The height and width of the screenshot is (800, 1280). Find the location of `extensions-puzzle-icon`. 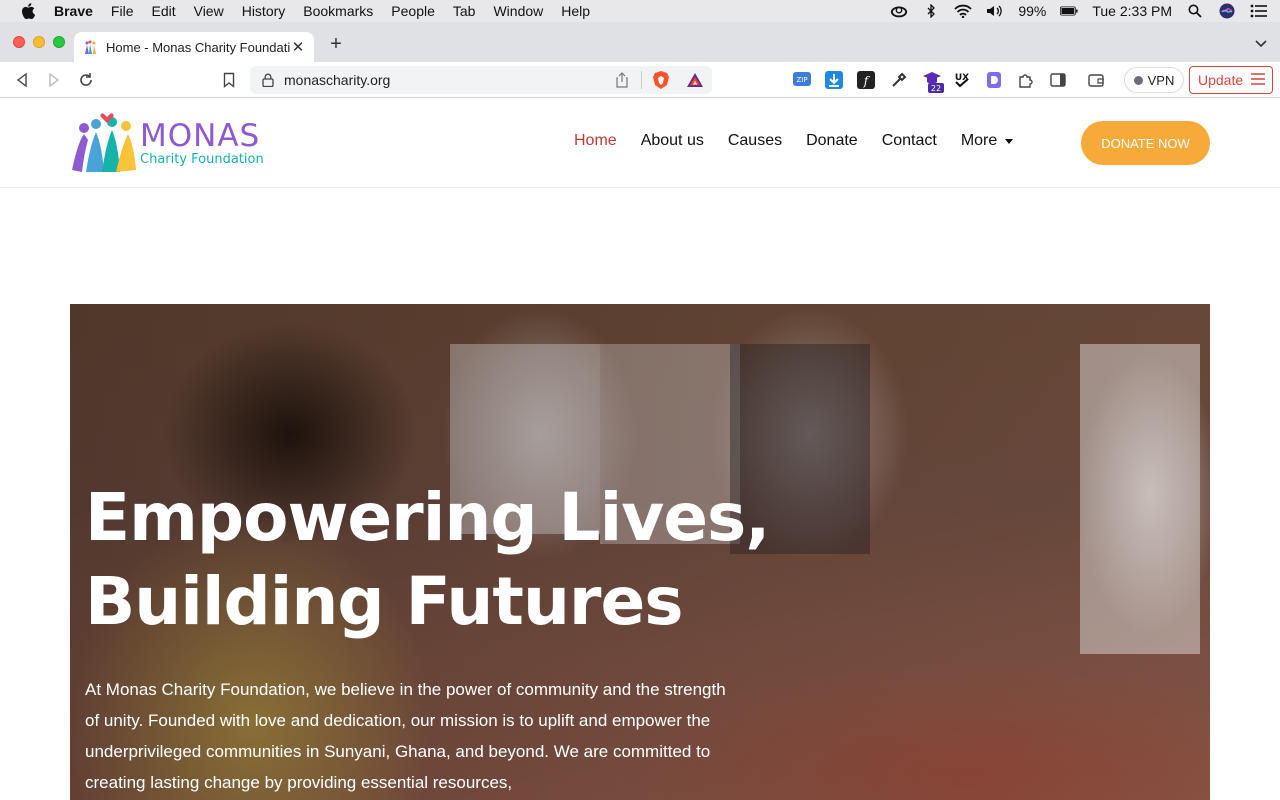

extensions-puzzle-icon is located at coordinates (1026, 80).